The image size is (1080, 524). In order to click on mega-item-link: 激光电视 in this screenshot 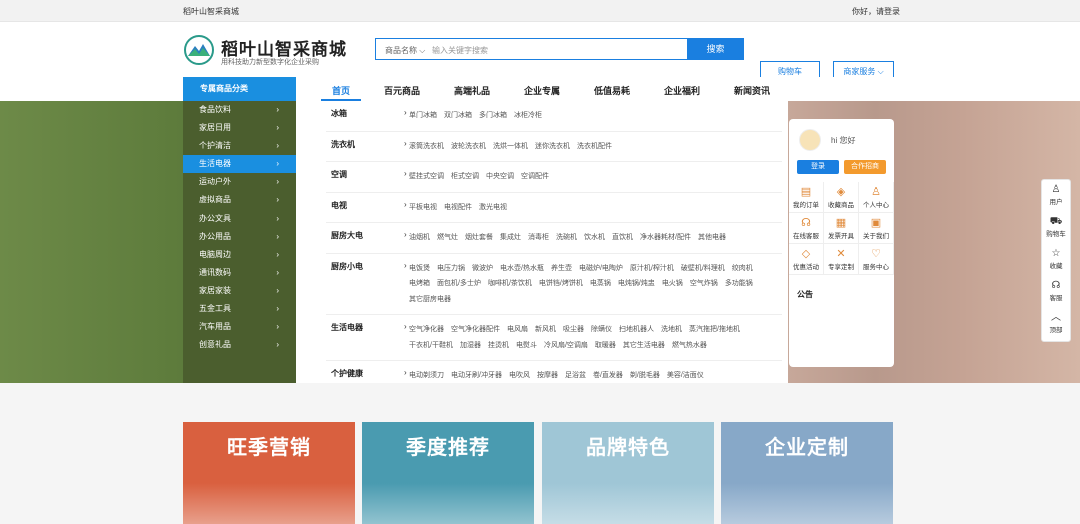, I will do `click(493, 207)`.